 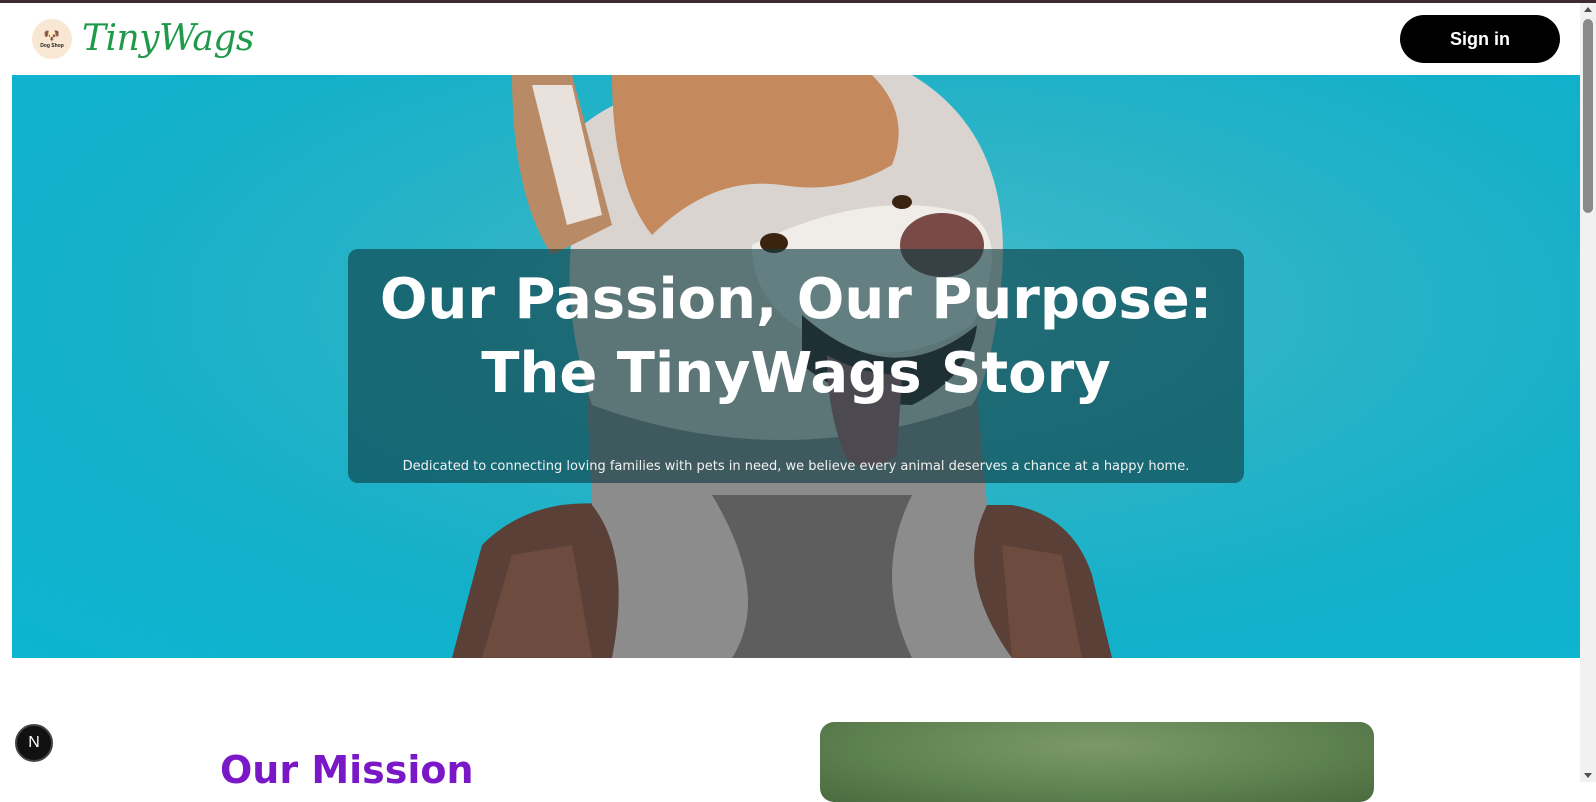 What do you see at coordinates (34, 743) in the screenshot?
I see `dev-tools-badge: N` at bounding box center [34, 743].